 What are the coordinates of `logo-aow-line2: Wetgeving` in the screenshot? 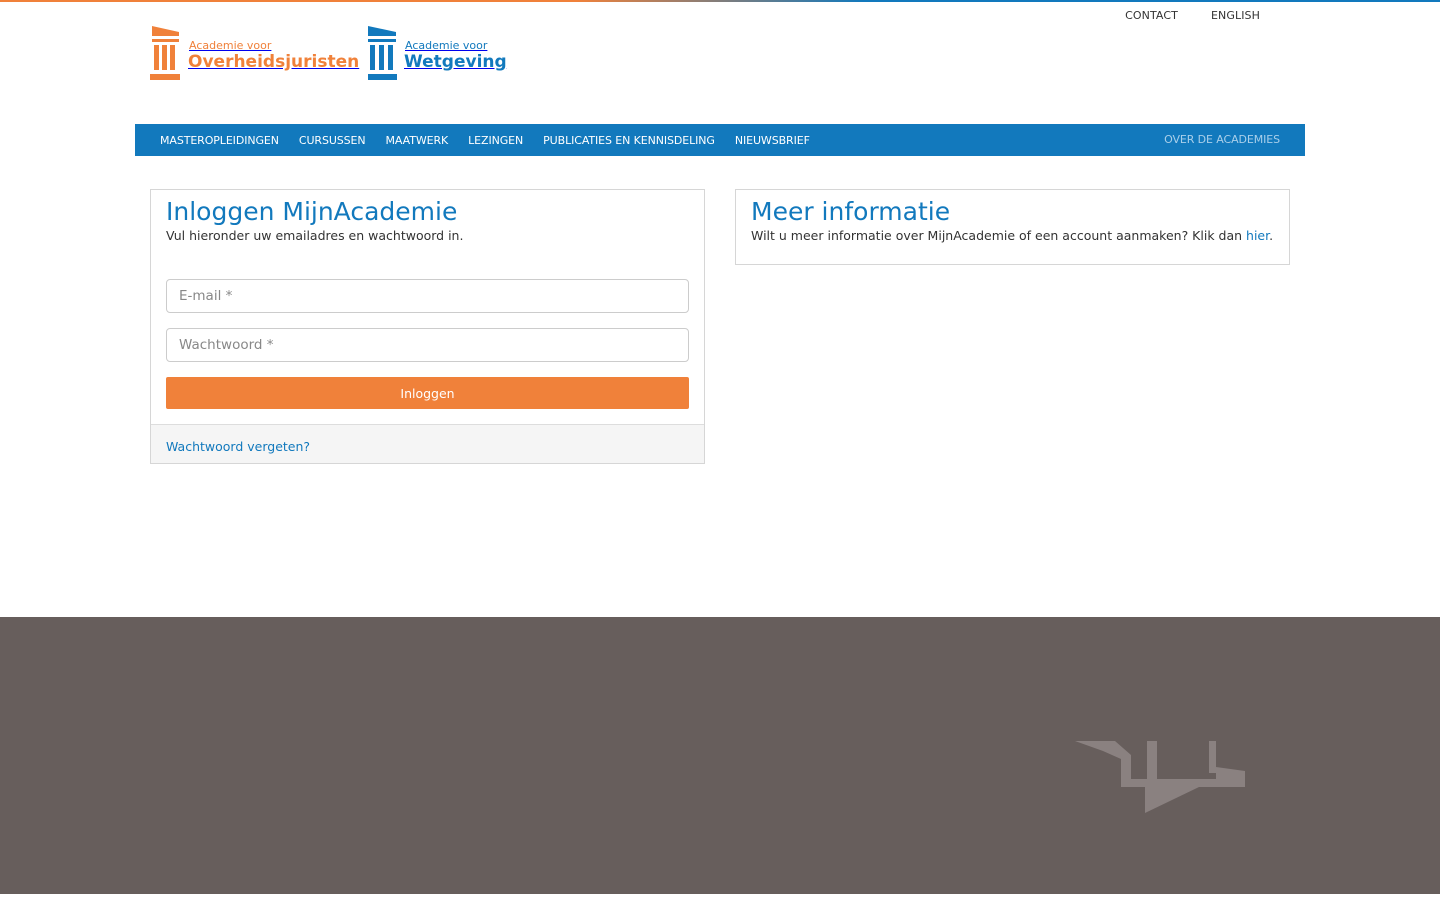 It's located at (455, 62).